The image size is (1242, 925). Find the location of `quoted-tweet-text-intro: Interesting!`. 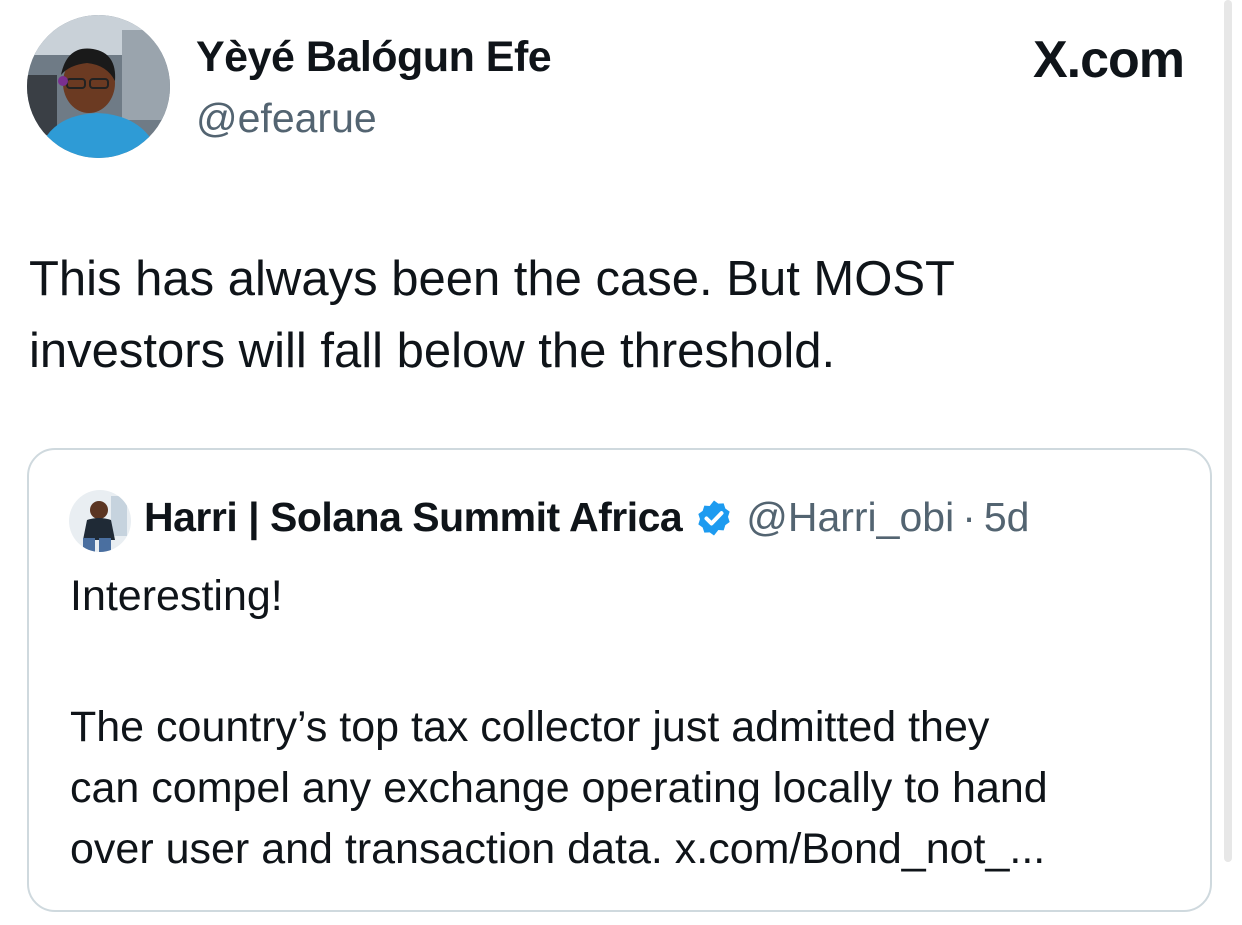

quoted-tweet-text-intro: Interesting! is located at coordinates (176, 596).